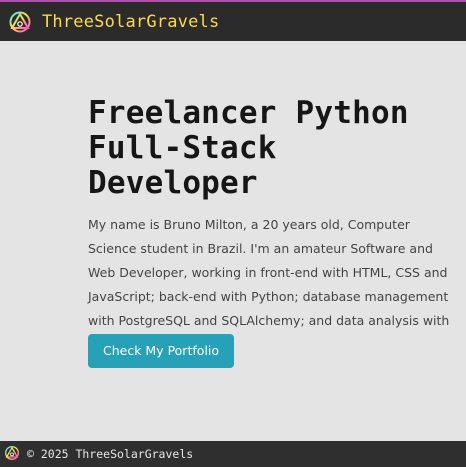 The height and width of the screenshot is (467, 466). I want to click on footer: © 2025 ThreeSolarGravels, so click(233, 454).